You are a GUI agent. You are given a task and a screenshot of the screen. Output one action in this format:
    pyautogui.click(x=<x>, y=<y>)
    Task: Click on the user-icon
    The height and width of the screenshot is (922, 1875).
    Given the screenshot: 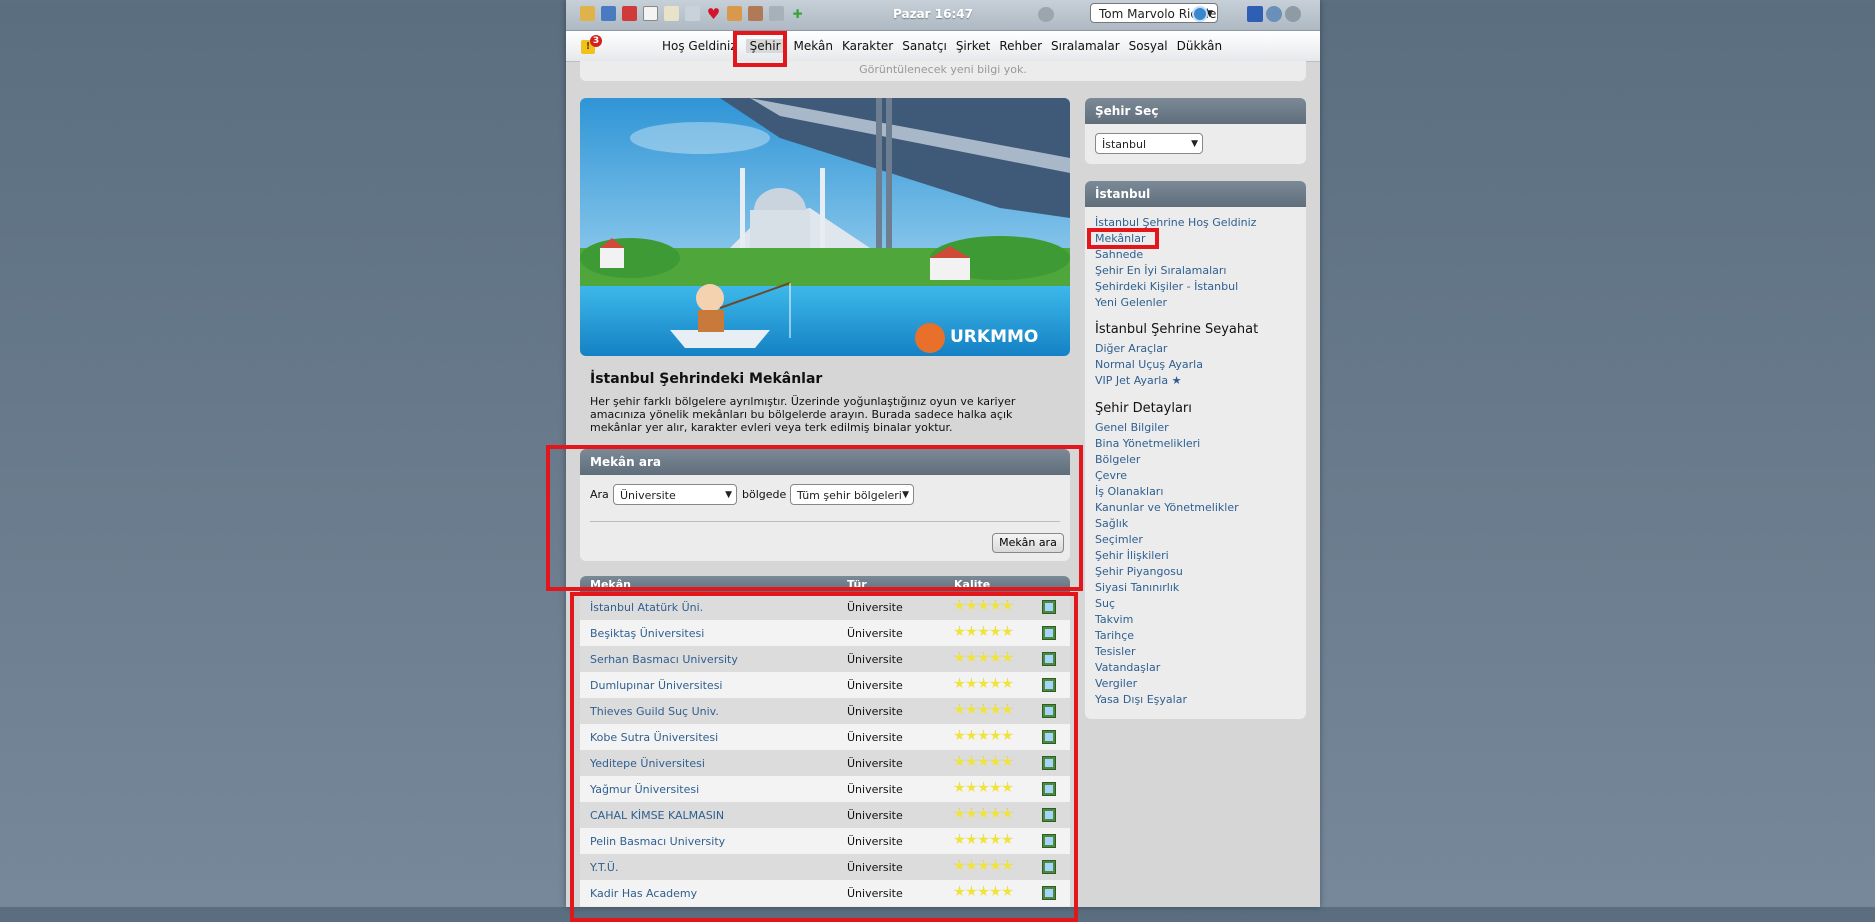 What is the action you would take?
    pyautogui.click(x=1274, y=14)
    